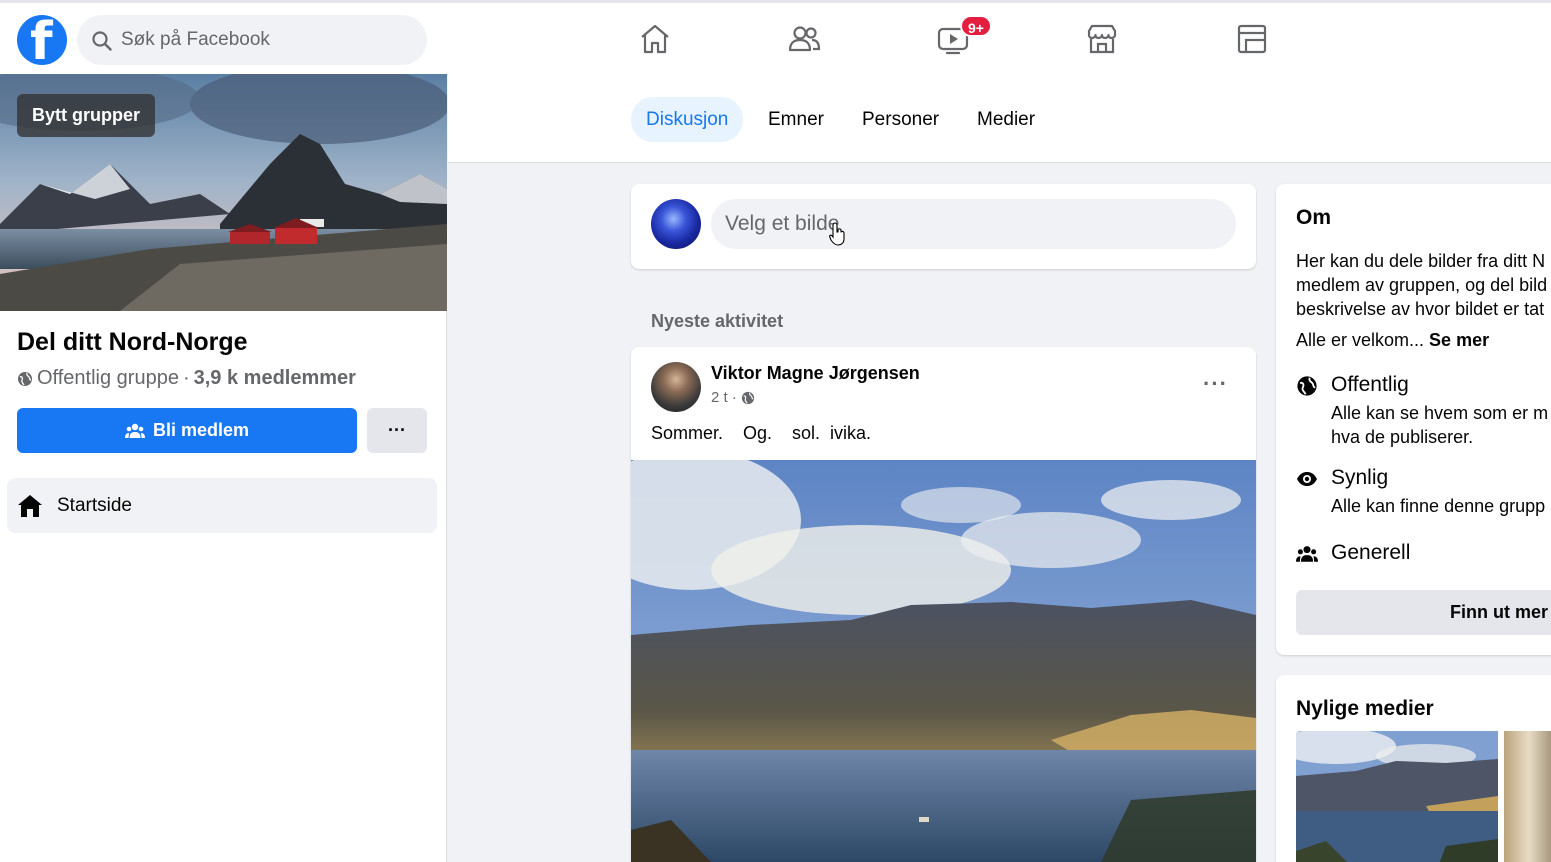 Image resolution: width=1551 pixels, height=862 pixels. I want to click on post-composer, so click(943, 226).